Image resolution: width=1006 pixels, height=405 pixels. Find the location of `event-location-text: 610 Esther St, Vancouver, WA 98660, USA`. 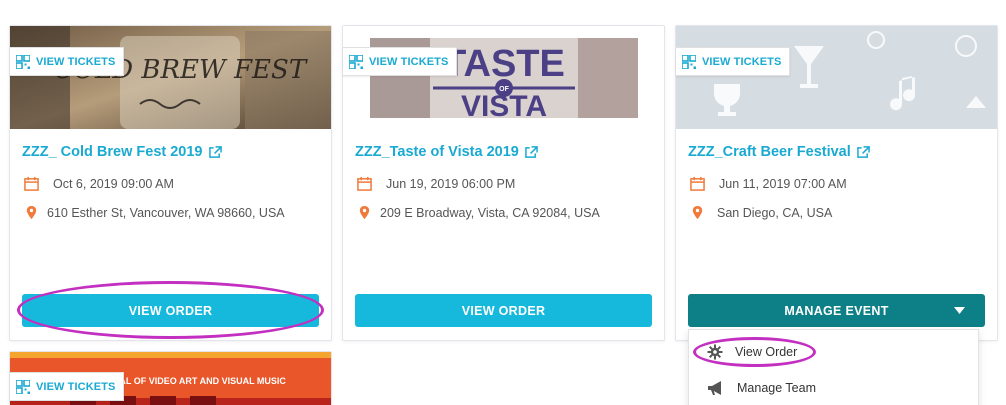

event-location-text: 610 Esther St, Vancouver, WA 98660, USA is located at coordinates (166, 212).